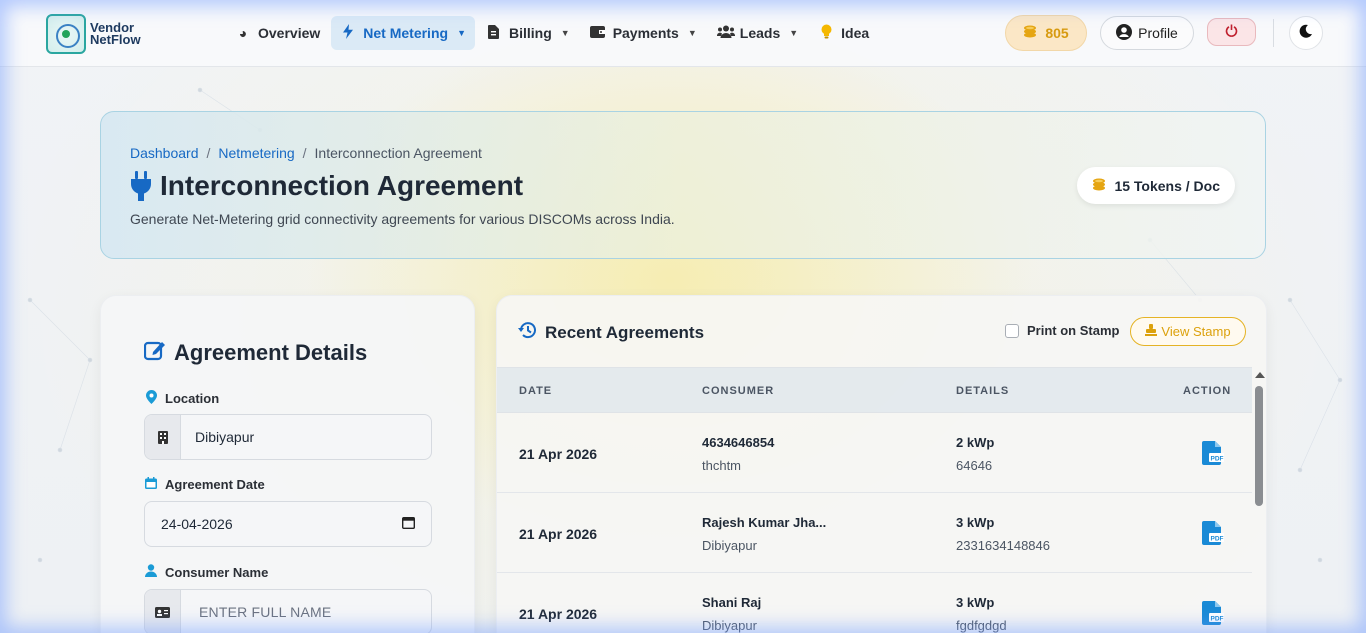 Image resolution: width=1366 pixels, height=633 pixels. What do you see at coordinates (243, 33) in the screenshot?
I see `chart-pie-icon: ◕` at bounding box center [243, 33].